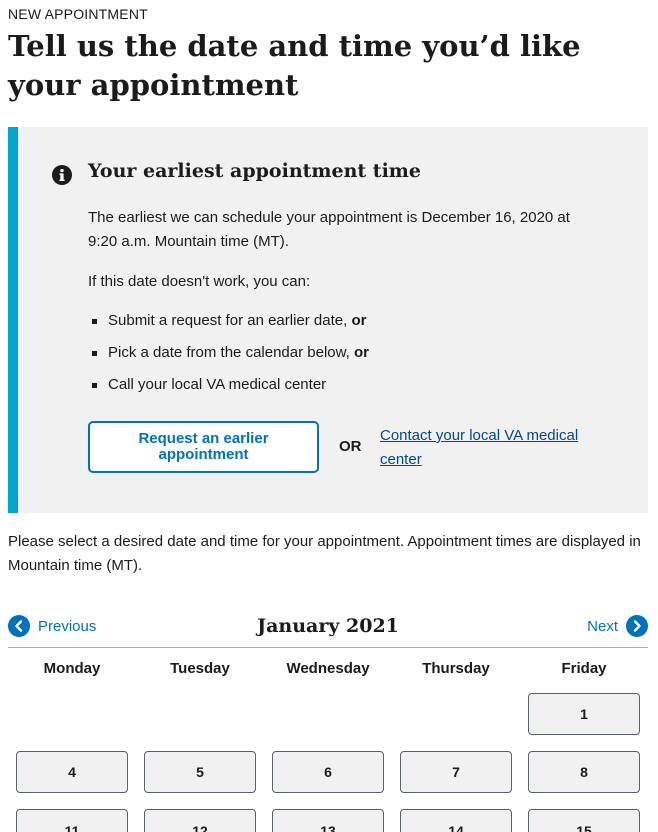  Describe the element at coordinates (78, 14) in the screenshot. I see `eyebrow-label: NEW APPOINTMENT` at that location.